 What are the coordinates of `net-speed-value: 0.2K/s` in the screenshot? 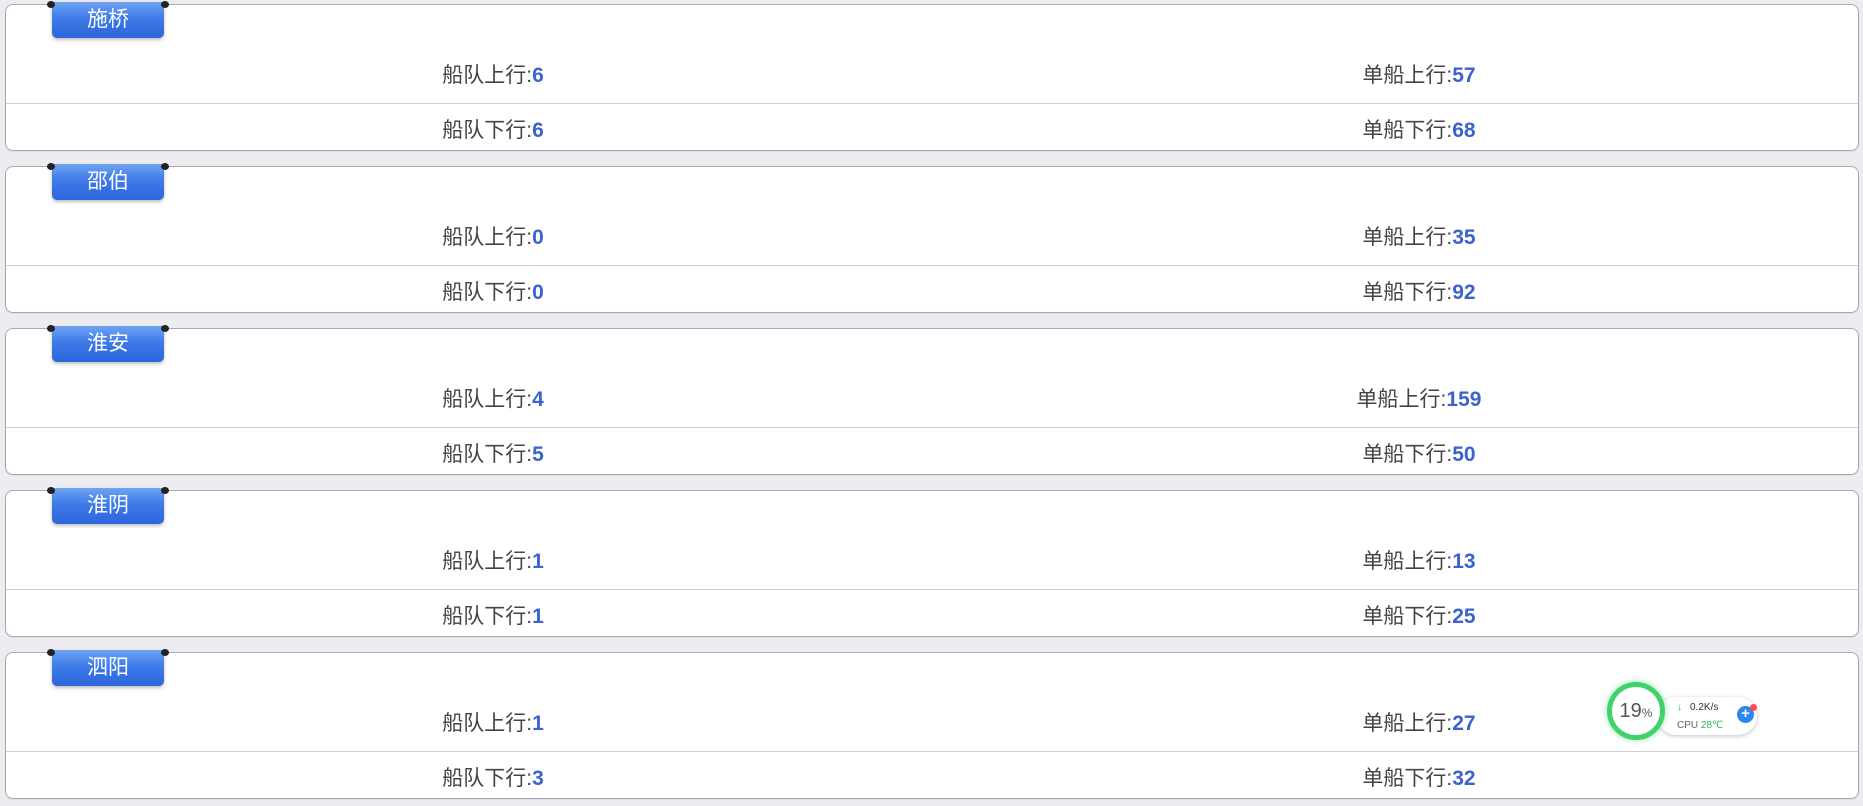 It's located at (1704, 707).